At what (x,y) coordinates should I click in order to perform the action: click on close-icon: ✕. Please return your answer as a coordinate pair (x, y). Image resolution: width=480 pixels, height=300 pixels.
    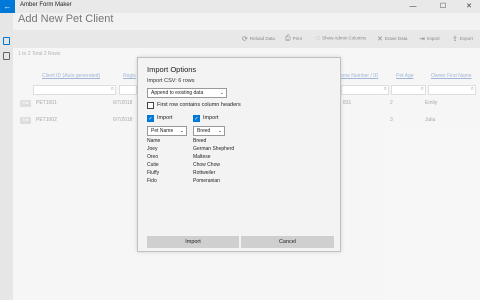
    Looking at the image, I should click on (469, 6).